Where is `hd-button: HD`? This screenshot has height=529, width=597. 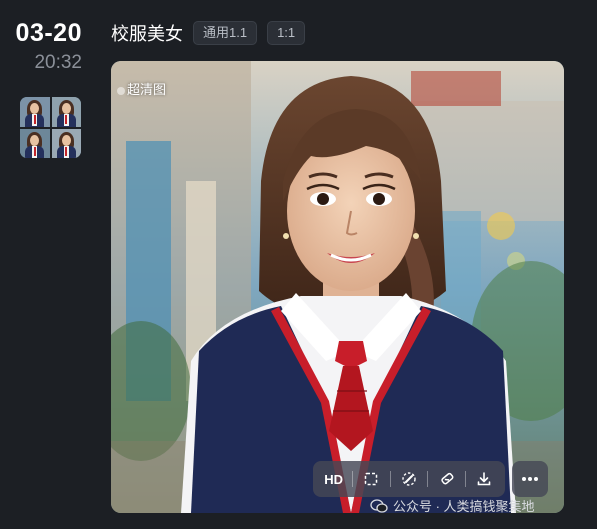
hd-button: HD is located at coordinates (334, 479).